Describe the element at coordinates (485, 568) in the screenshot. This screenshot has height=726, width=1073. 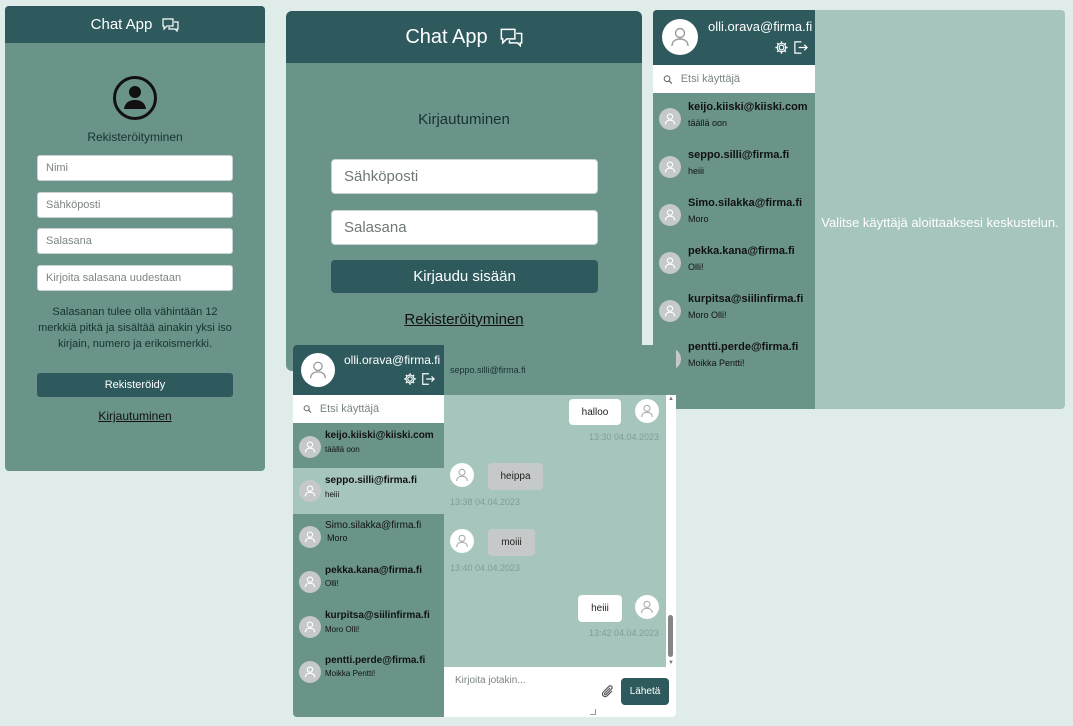
I see `message-timestamp: 13:40 04.04.2023` at that location.